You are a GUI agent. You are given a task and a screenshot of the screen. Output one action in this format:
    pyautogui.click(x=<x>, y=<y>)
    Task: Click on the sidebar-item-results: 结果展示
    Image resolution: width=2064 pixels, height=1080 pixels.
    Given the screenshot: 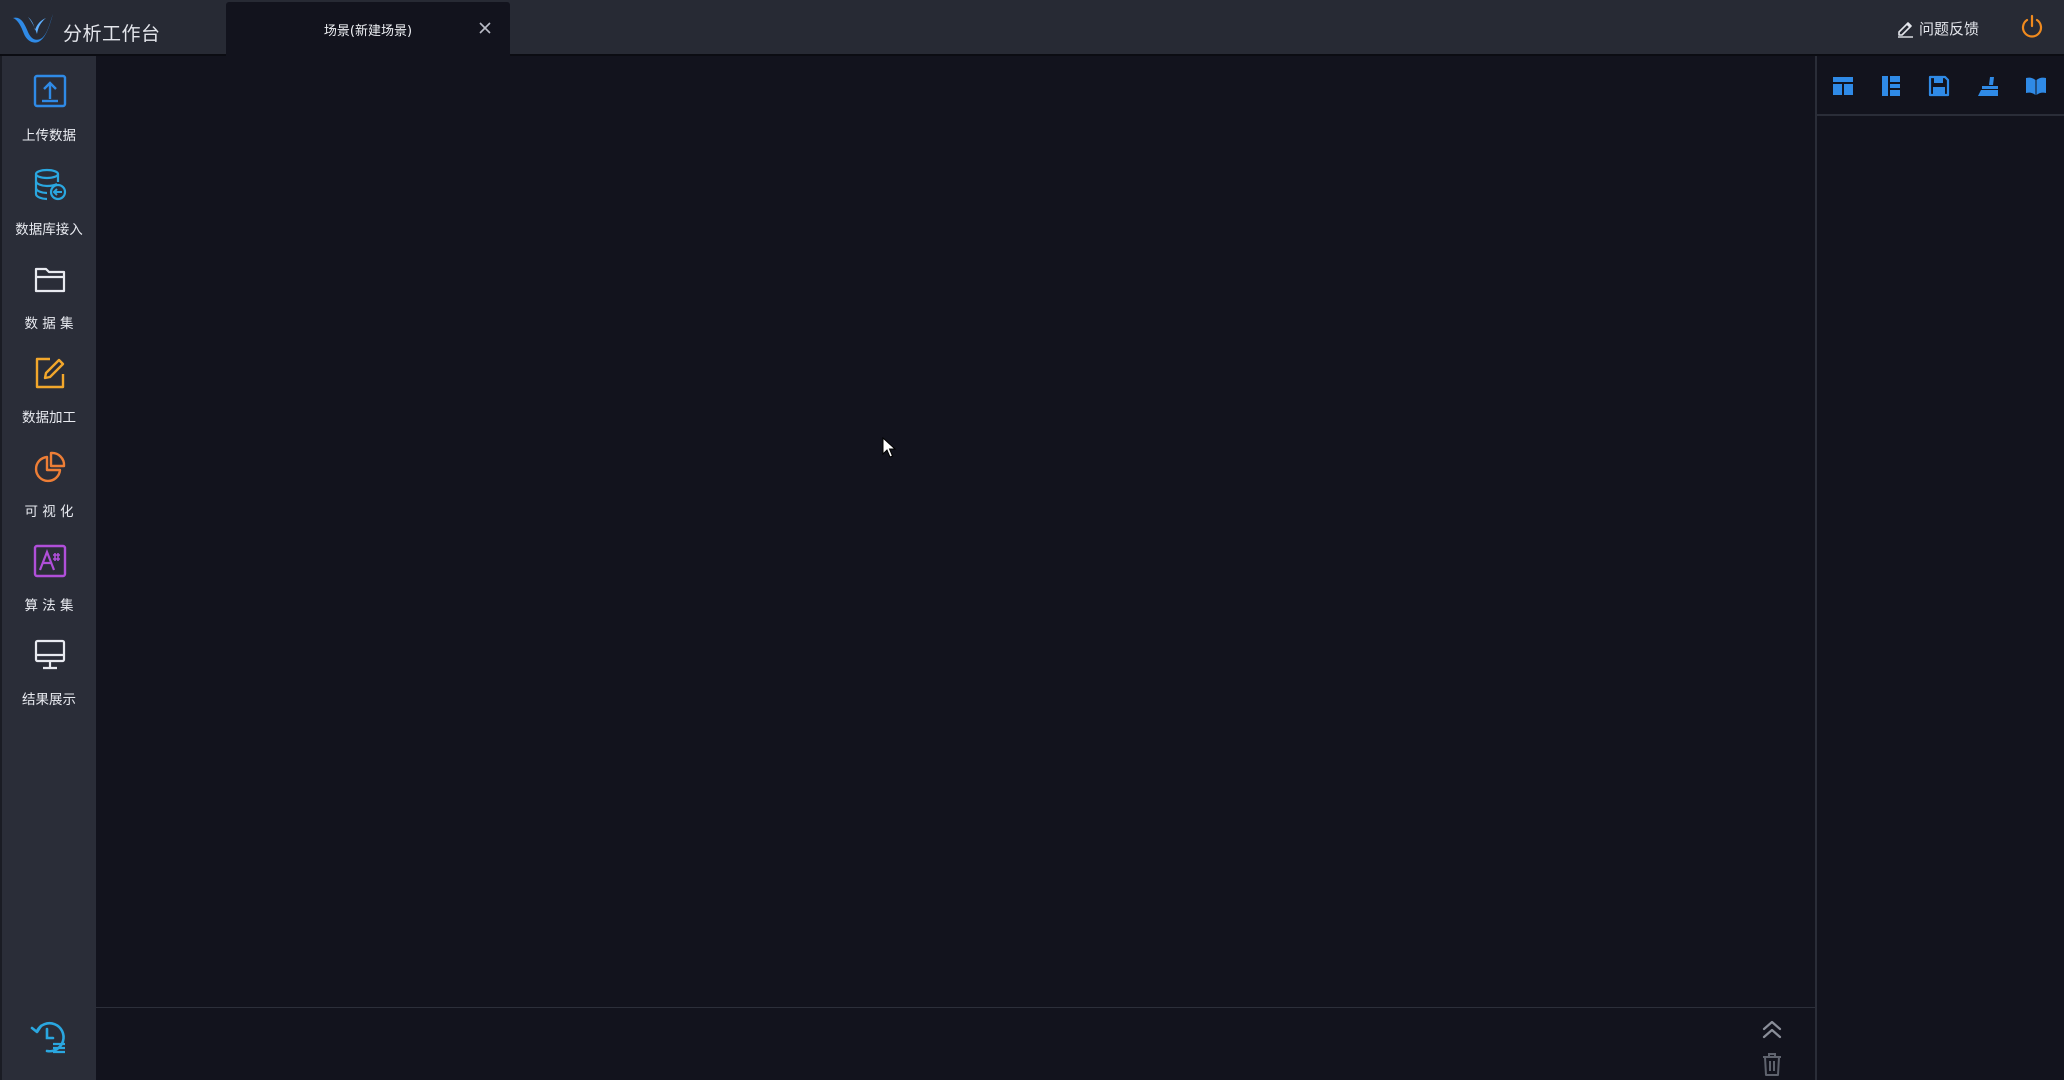 What is the action you would take?
    pyautogui.click(x=49, y=668)
    